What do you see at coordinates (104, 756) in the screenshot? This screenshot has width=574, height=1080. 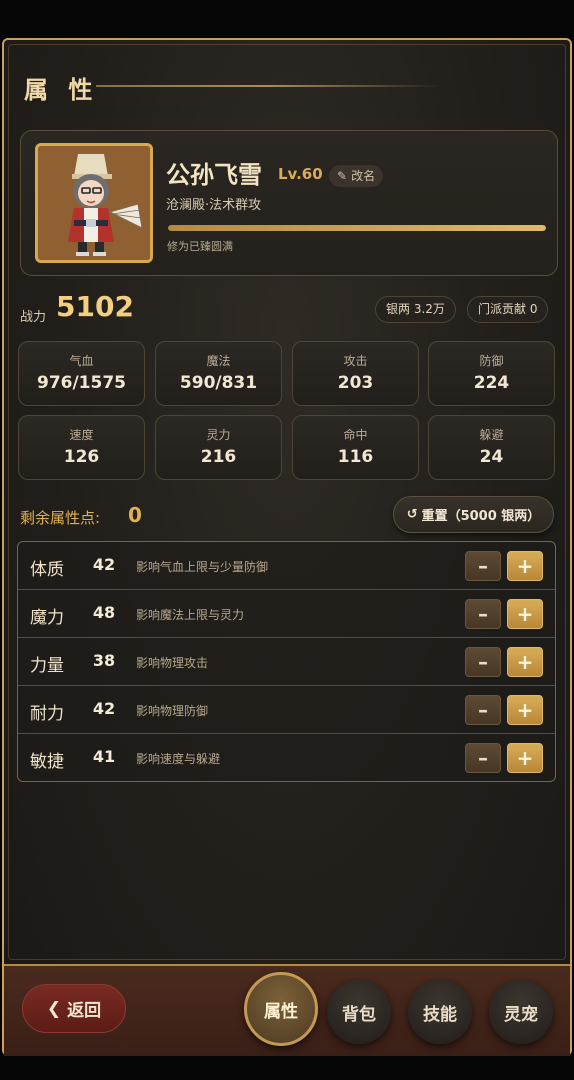 I see `attribute-value: 41` at bounding box center [104, 756].